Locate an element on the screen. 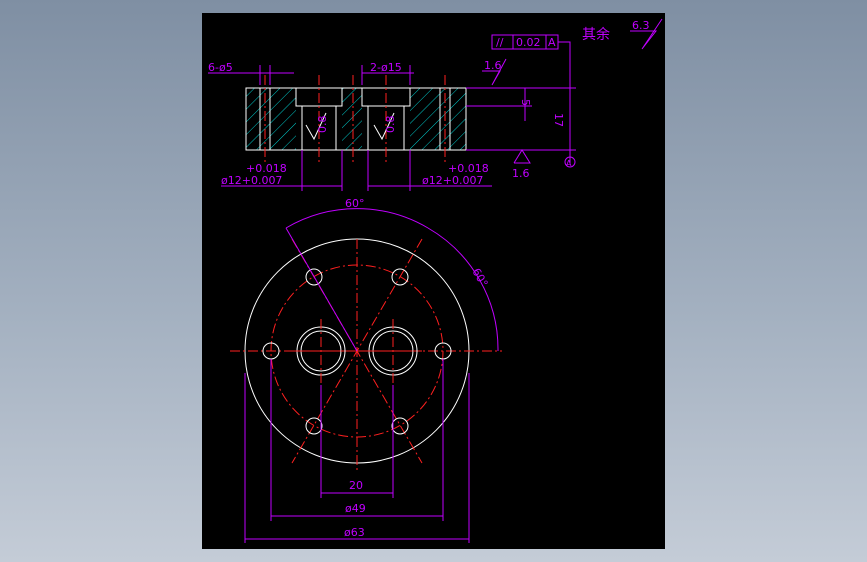 Image resolution: width=867 pixels, height=562 pixels. holes-callout: 6-ø5 is located at coordinates (220, 67).